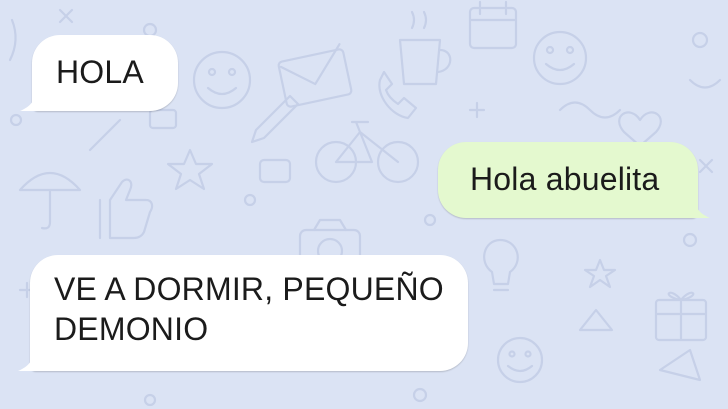  I want to click on message-text: HOLA, so click(100, 72).